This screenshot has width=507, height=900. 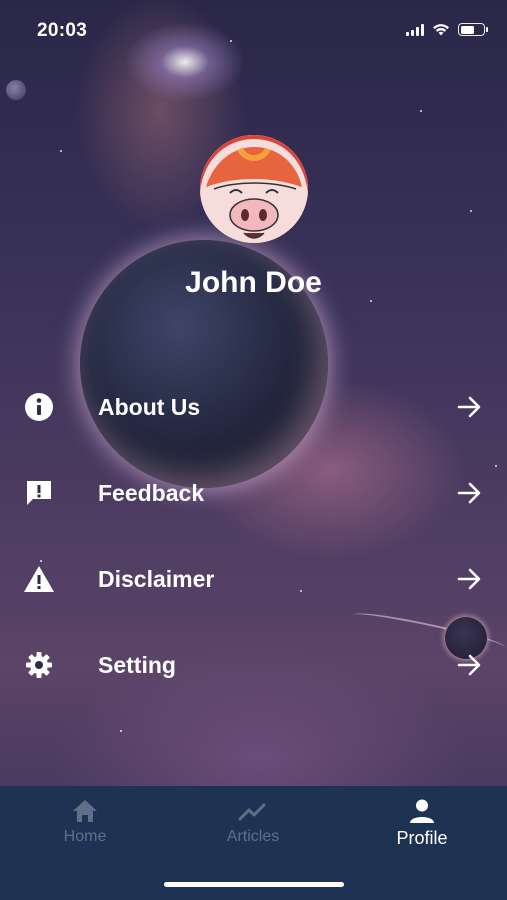 I want to click on feedback-icon, so click(x=39, y=493).